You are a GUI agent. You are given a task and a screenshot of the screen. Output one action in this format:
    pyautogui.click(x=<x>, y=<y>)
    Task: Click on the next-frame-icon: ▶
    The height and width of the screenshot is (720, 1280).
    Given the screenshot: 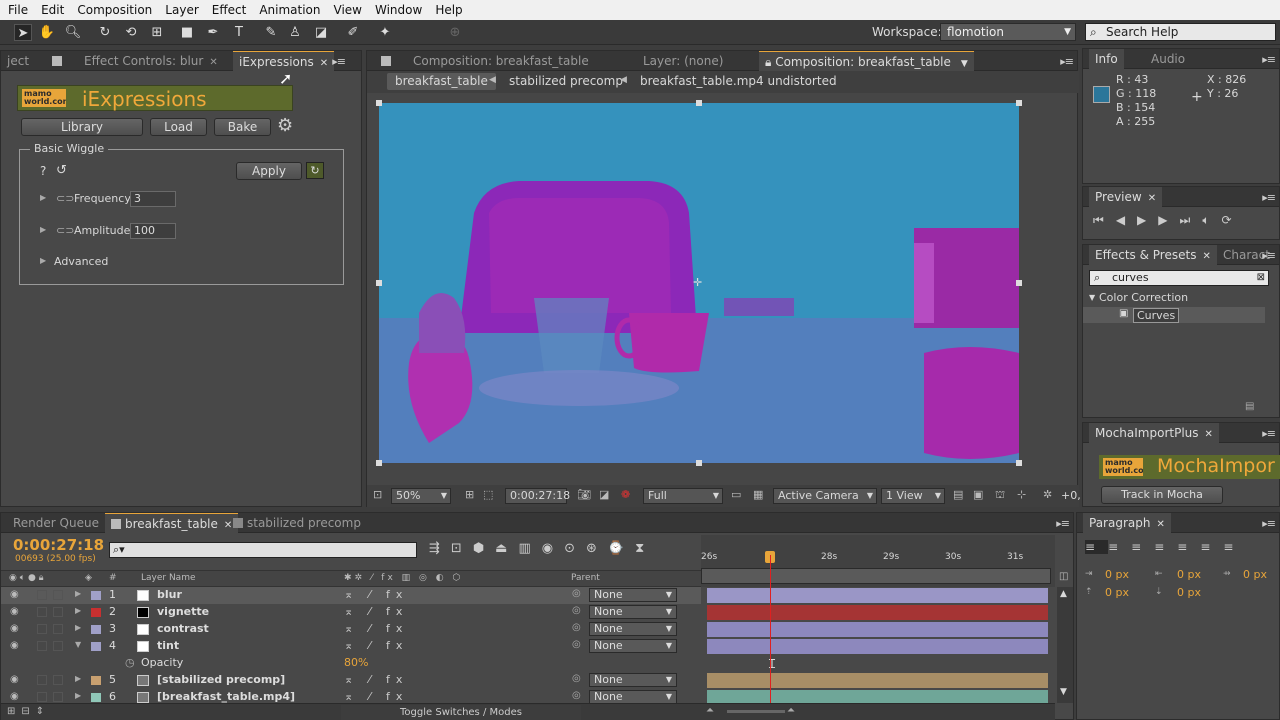 What is the action you would take?
    pyautogui.click(x=1168, y=220)
    